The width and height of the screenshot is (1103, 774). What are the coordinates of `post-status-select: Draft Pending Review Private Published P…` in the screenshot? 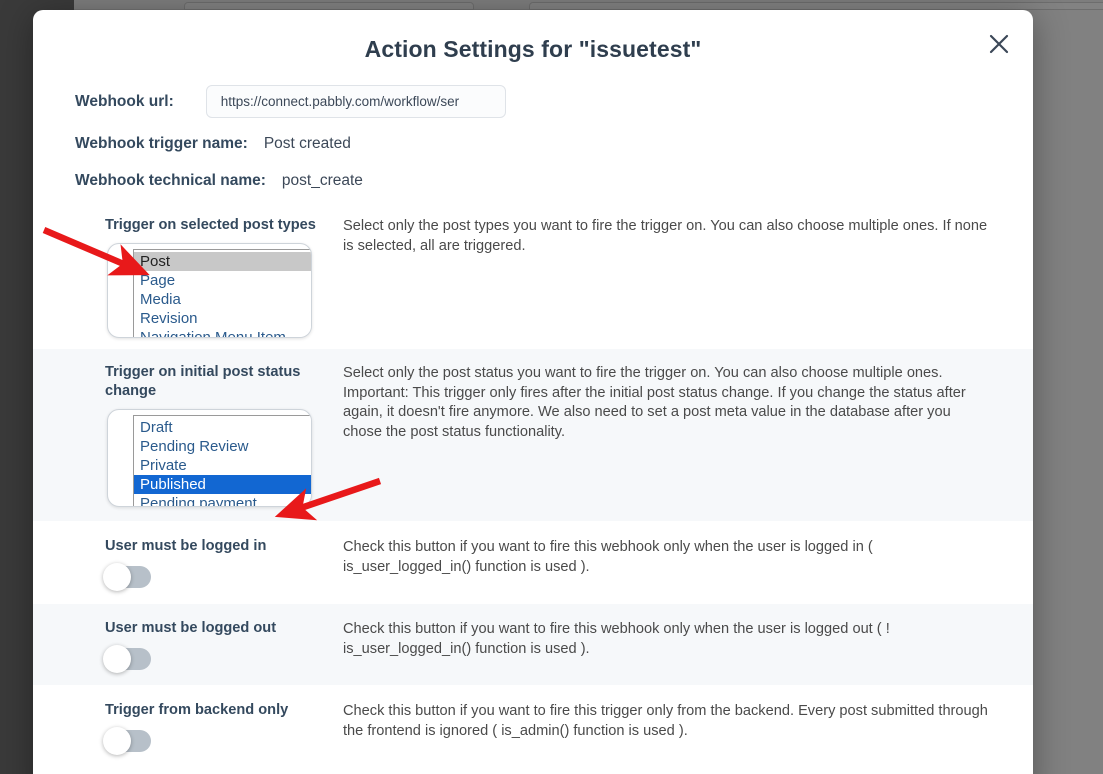 It's located at (209, 458).